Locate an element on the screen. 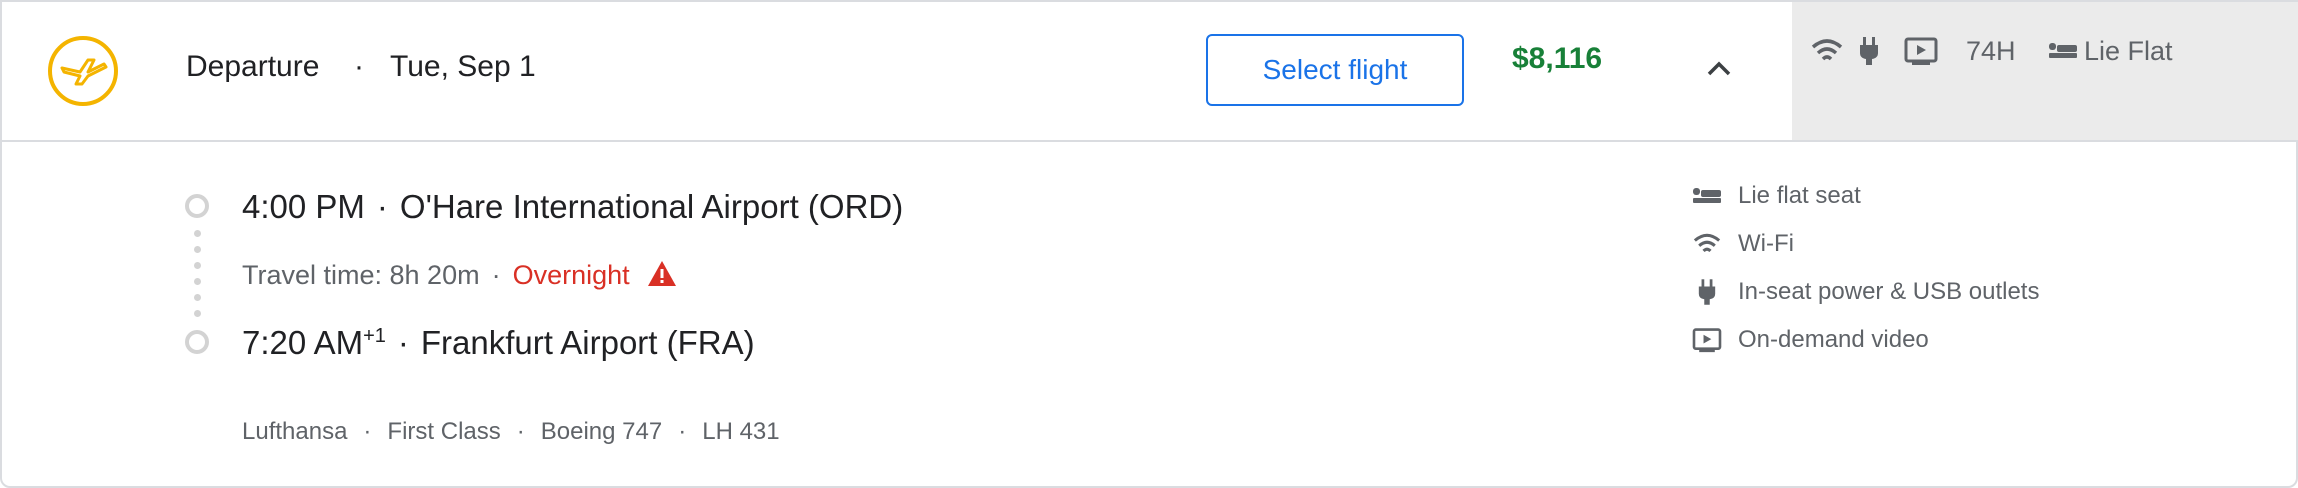 This screenshot has width=2298, height=488. departure-label: Departure is located at coordinates (253, 66).